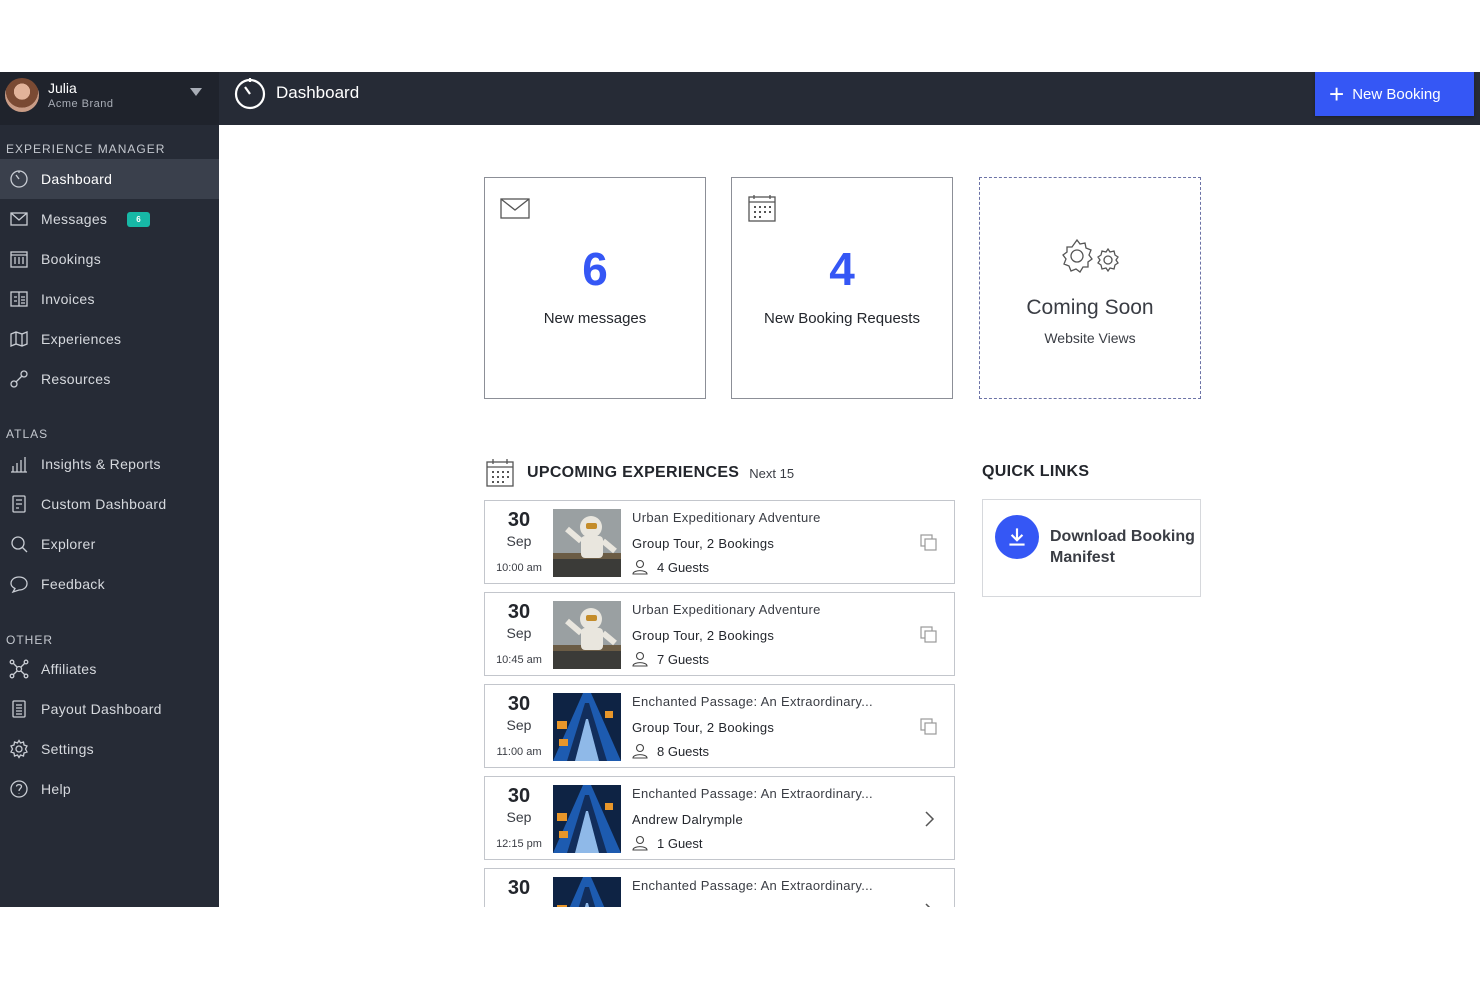 This screenshot has height=987, width=1480. I want to click on sidebar-item-label: Affiliates, so click(69, 669).